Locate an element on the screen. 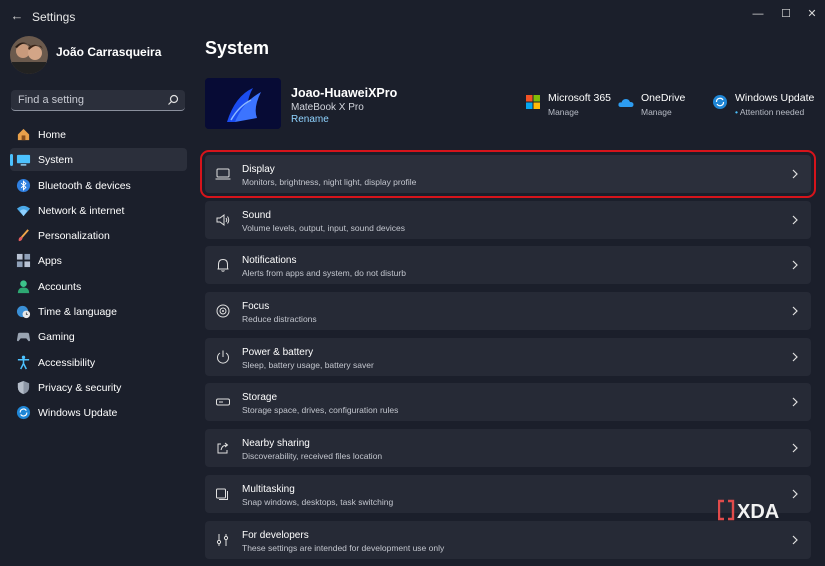 This screenshot has width=825, height=566. sidebar-item-system: System is located at coordinates (98, 160).